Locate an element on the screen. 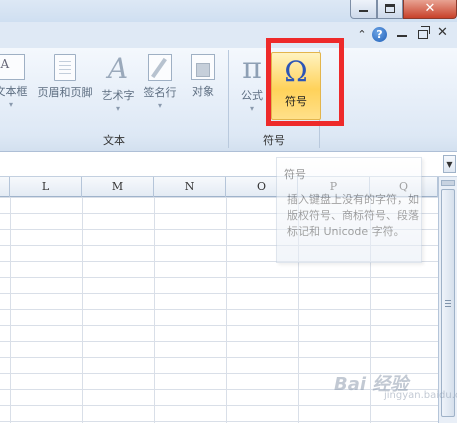 This screenshot has height=423, width=457. workbook-restore-icon is located at coordinates (424, 32).